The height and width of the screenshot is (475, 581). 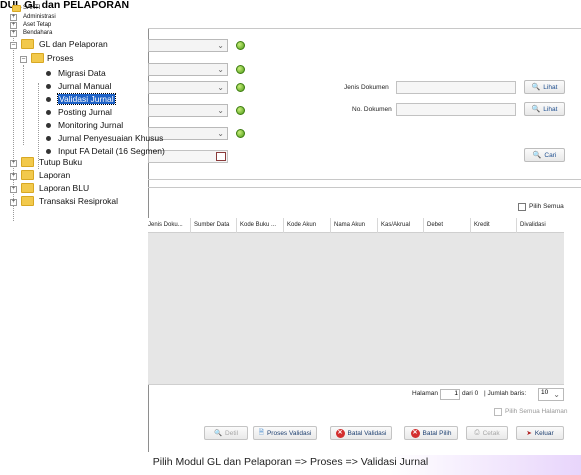 I want to click on no-dokumen-label: No. Dokumen, so click(x=372, y=109).